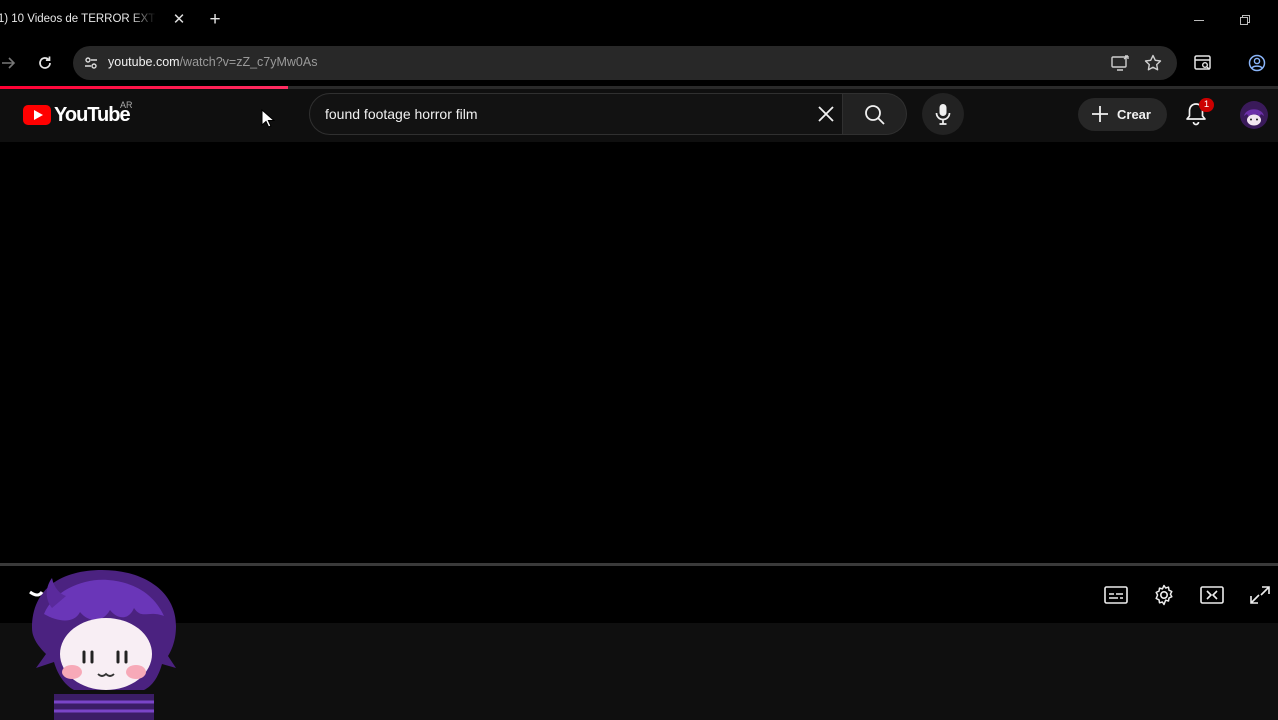 This screenshot has width=1278, height=720. What do you see at coordinates (1116, 595) in the screenshot?
I see `subtitles-icon` at bounding box center [1116, 595].